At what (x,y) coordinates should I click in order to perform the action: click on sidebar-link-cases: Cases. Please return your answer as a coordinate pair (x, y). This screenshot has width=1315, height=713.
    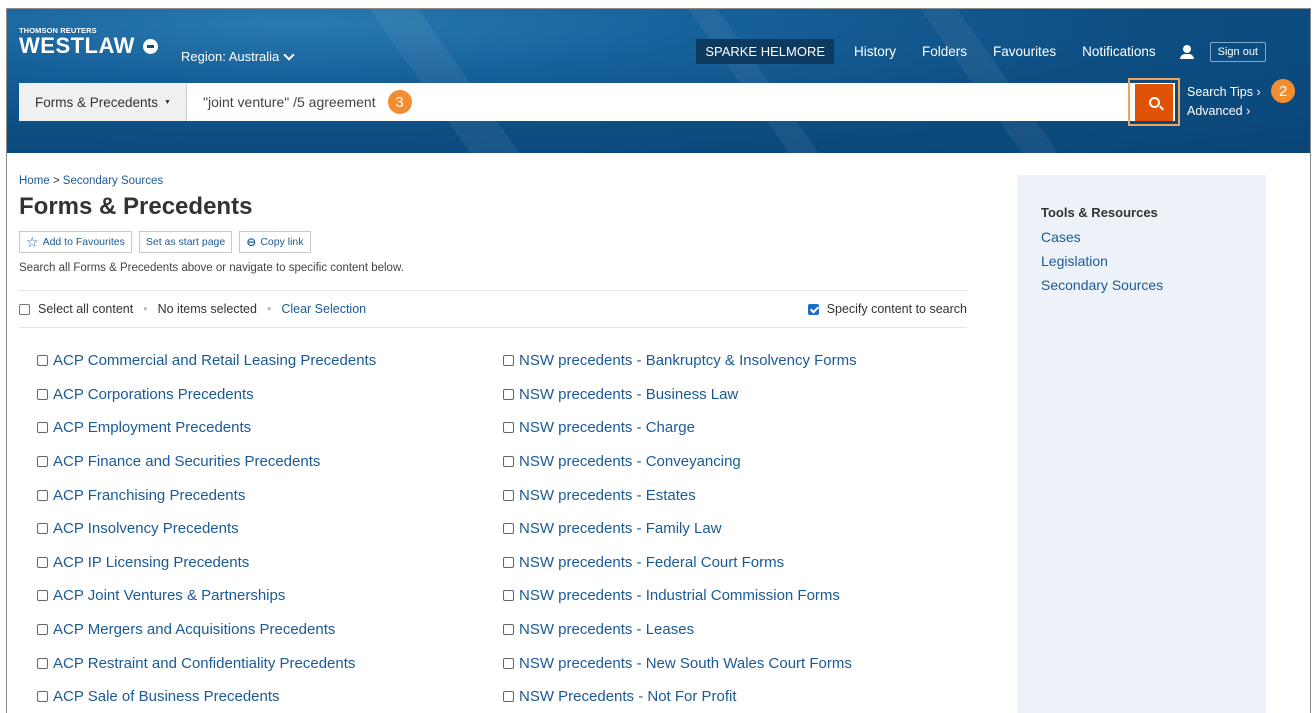
    Looking at the image, I should click on (1141, 237).